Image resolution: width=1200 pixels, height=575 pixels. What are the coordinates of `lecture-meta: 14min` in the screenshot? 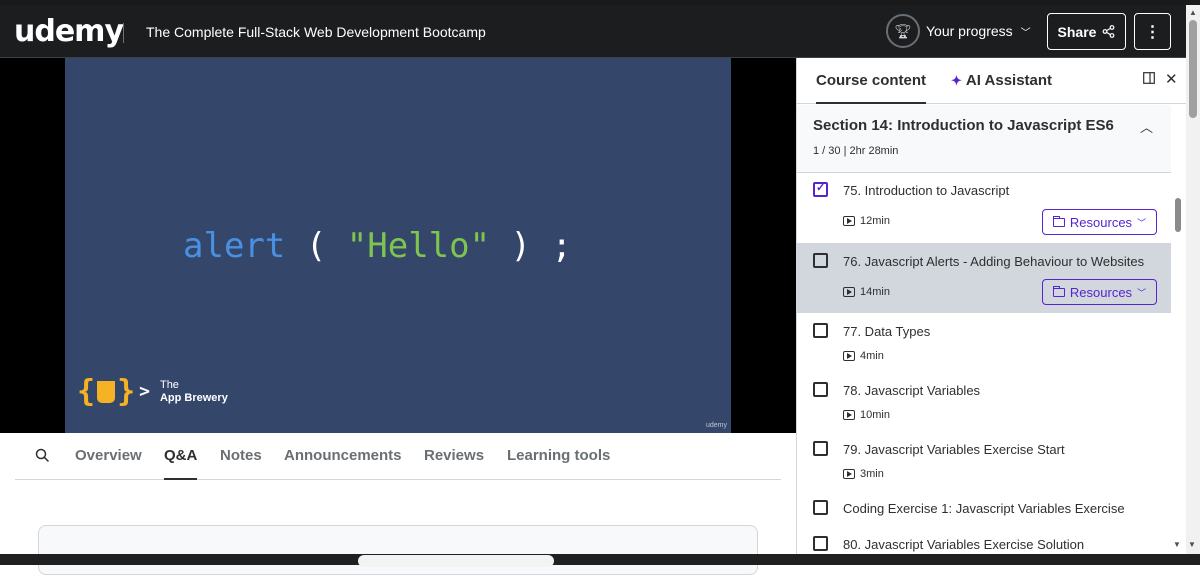 It's located at (866, 292).